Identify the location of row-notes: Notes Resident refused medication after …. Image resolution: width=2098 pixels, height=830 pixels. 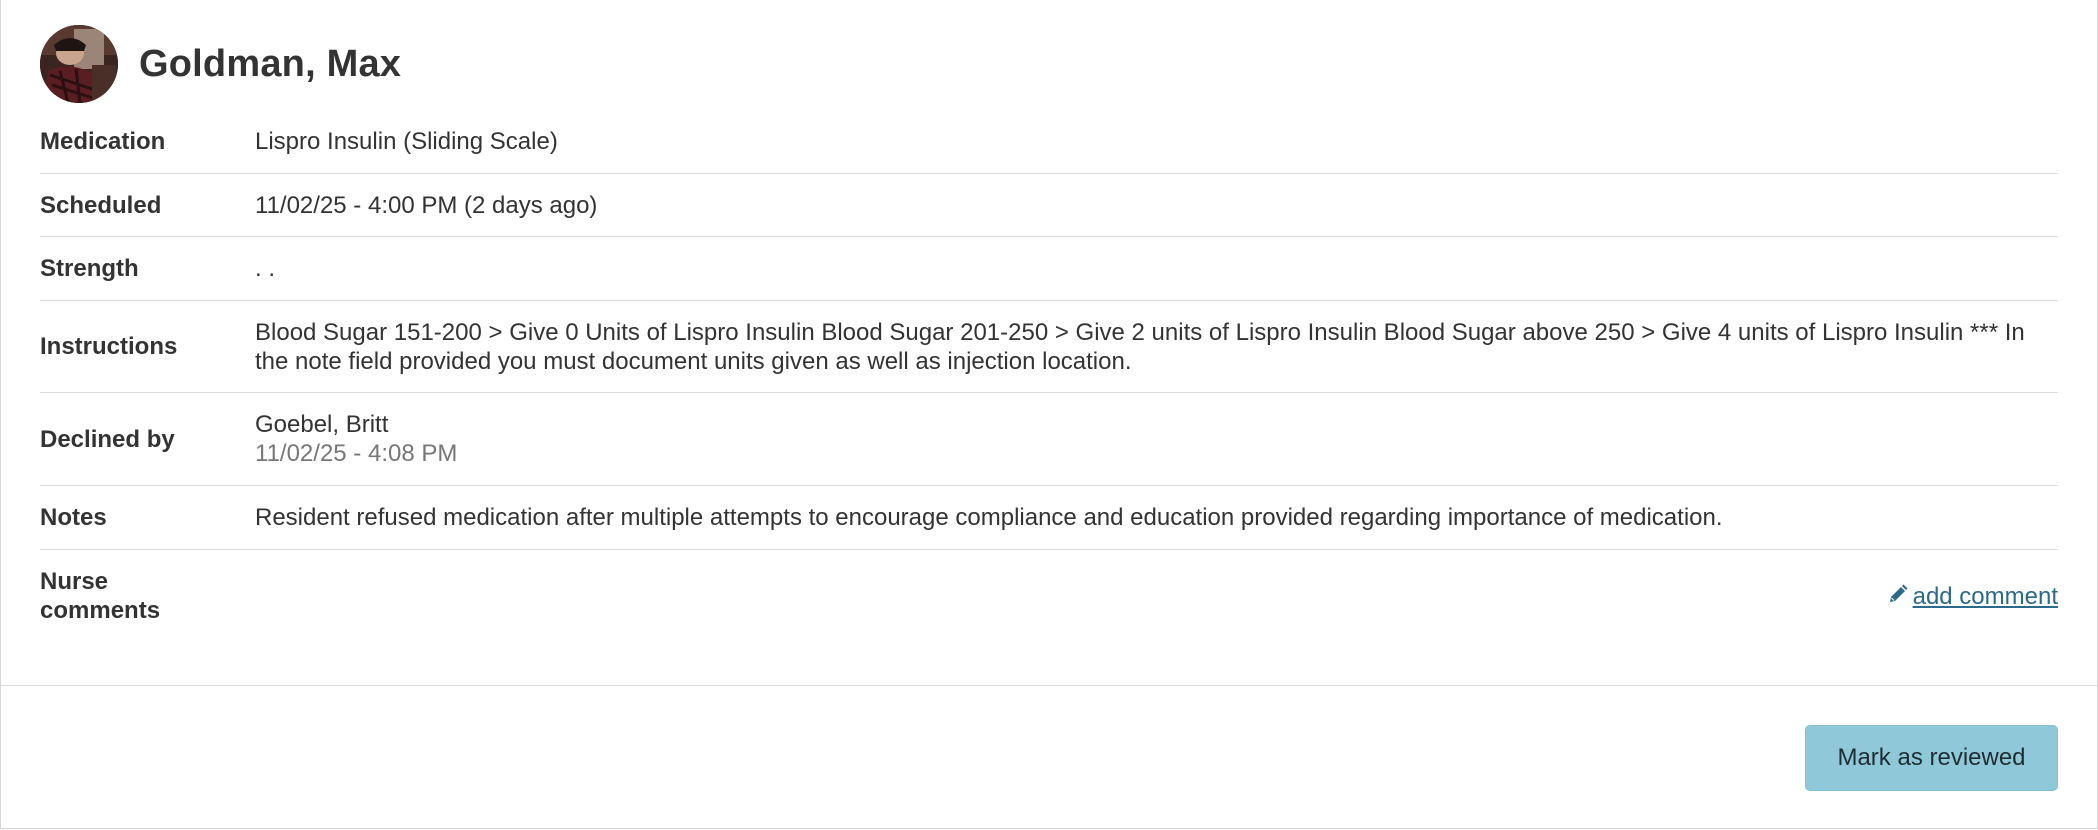
(1049, 518).